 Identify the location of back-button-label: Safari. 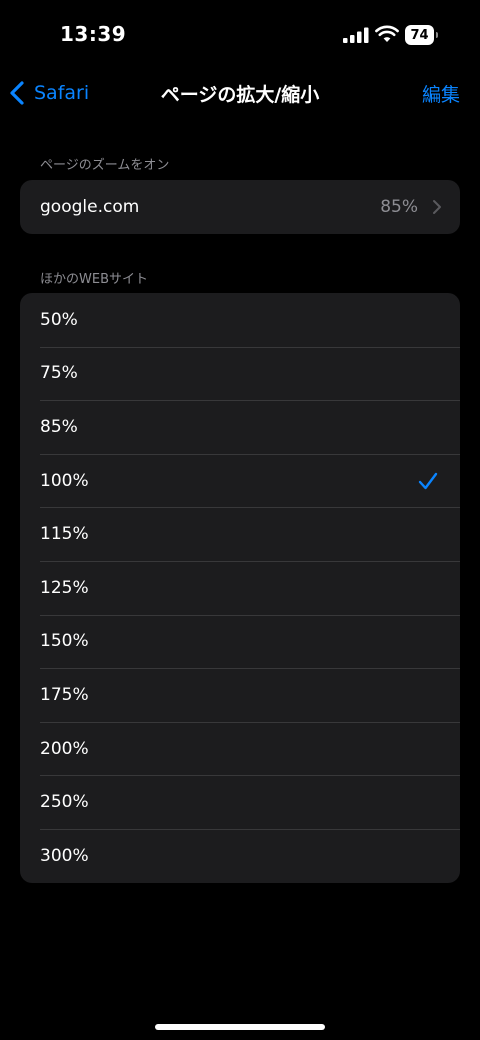
(62, 93).